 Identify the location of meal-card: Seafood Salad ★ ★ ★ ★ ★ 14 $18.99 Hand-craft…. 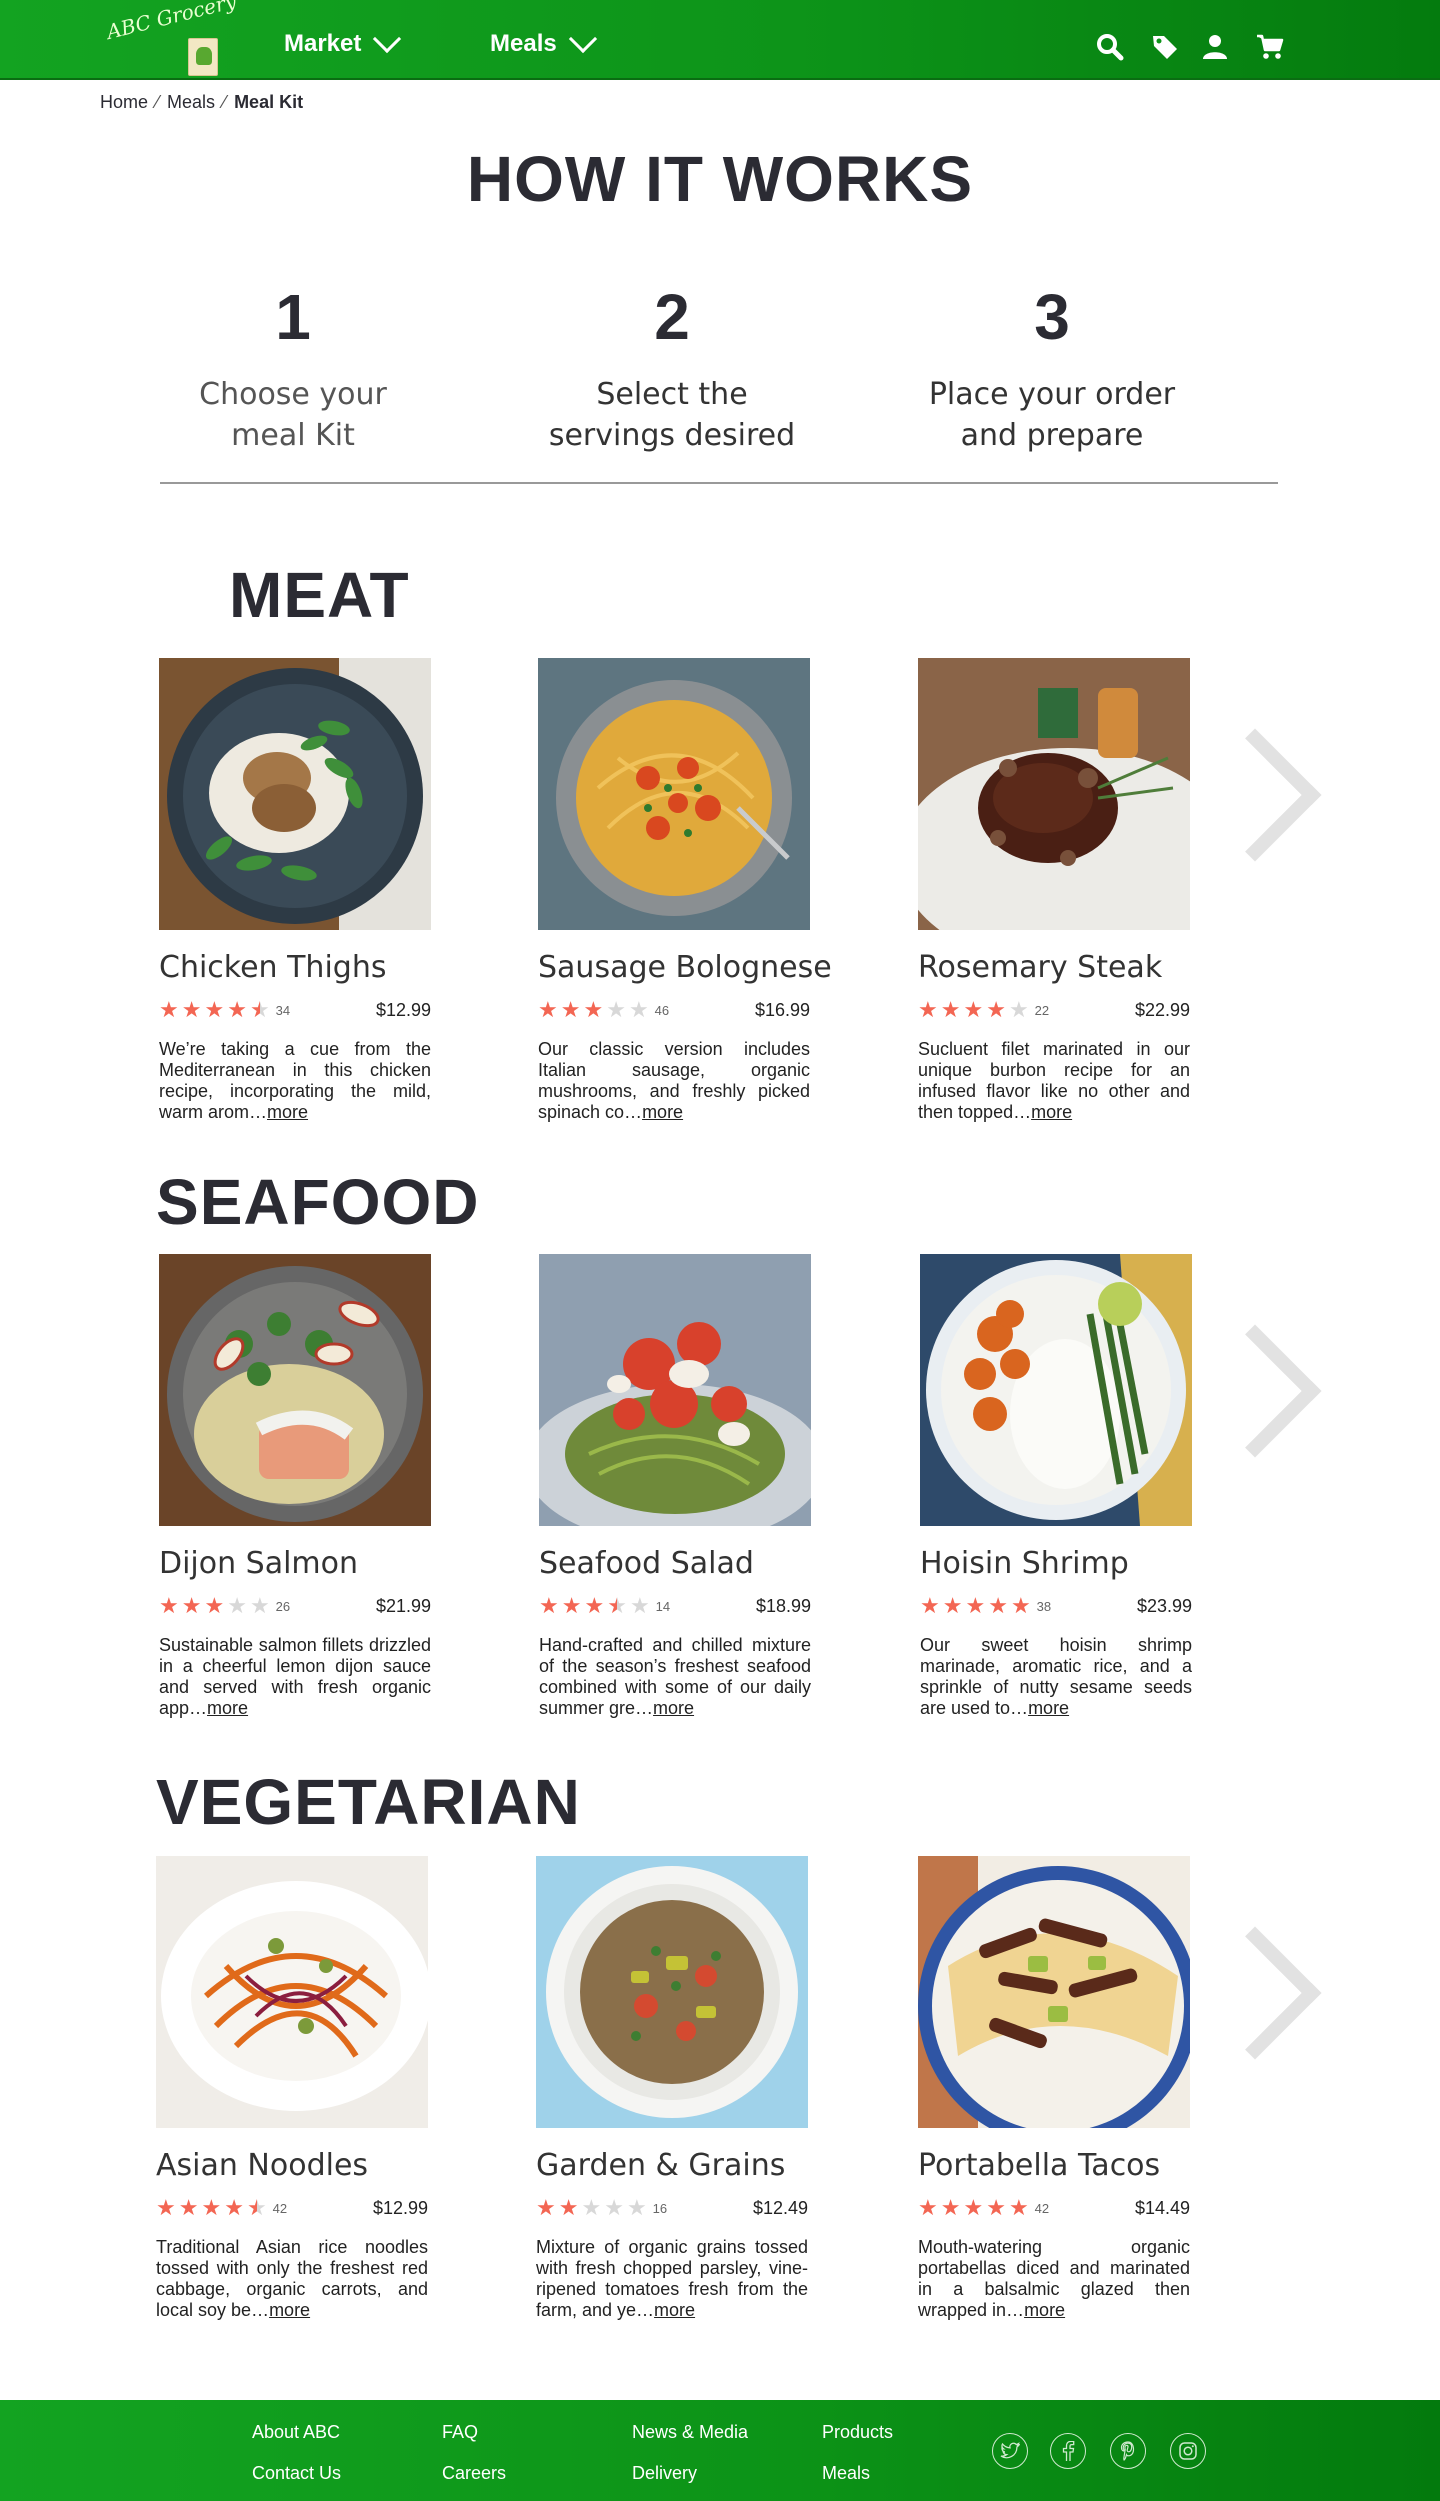
(675, 1486).